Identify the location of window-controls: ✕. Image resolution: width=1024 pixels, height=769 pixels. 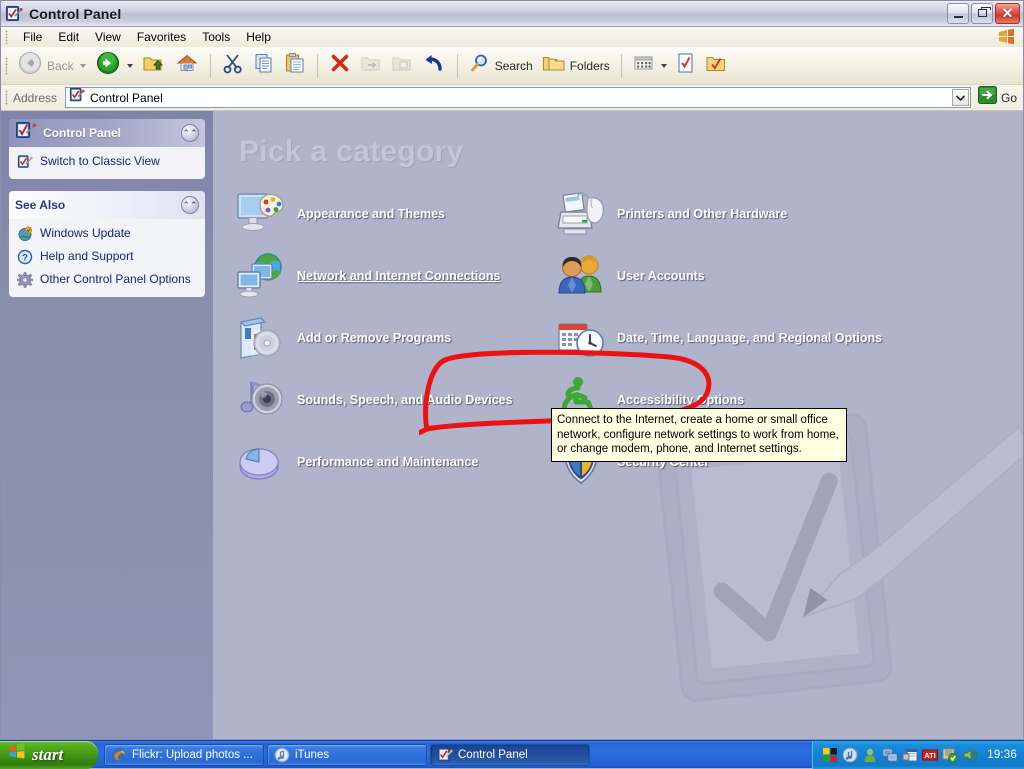
(983, 13).